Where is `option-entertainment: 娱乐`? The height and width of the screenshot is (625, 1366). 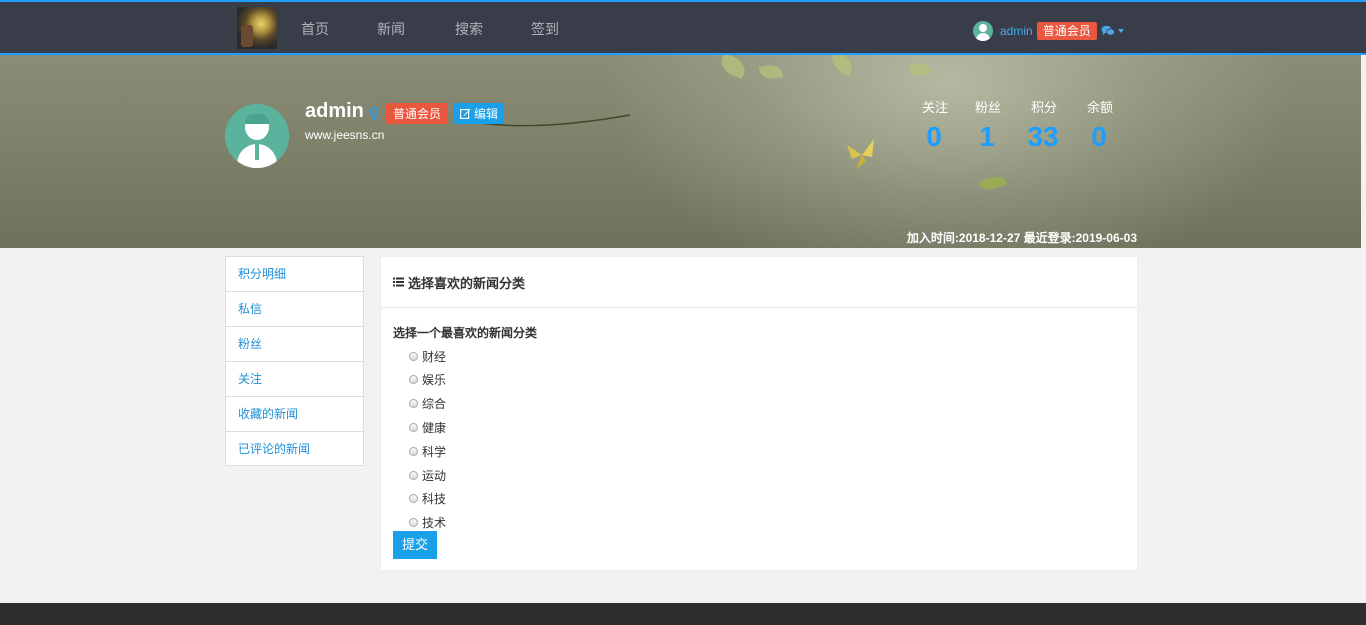 option-entertainment: 娱乐 is located at coordinates (427, 379).